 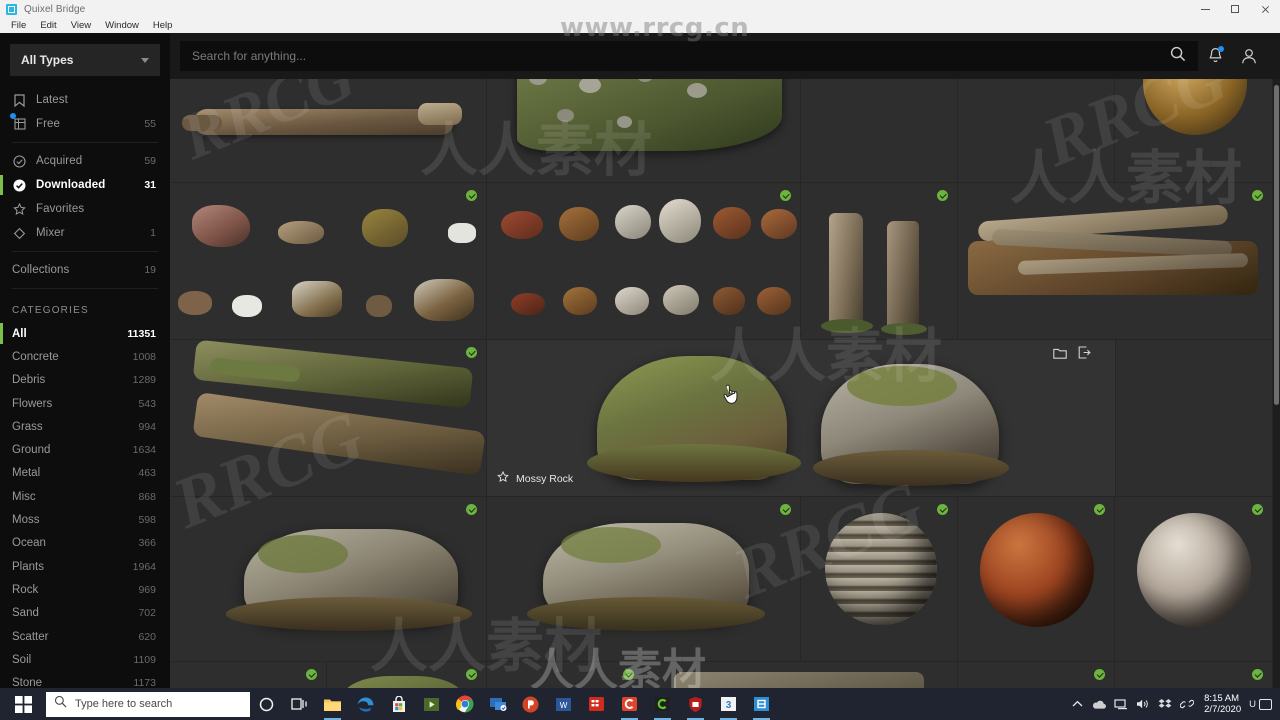 I want to click on account-button, so click(x=1249, y=56).